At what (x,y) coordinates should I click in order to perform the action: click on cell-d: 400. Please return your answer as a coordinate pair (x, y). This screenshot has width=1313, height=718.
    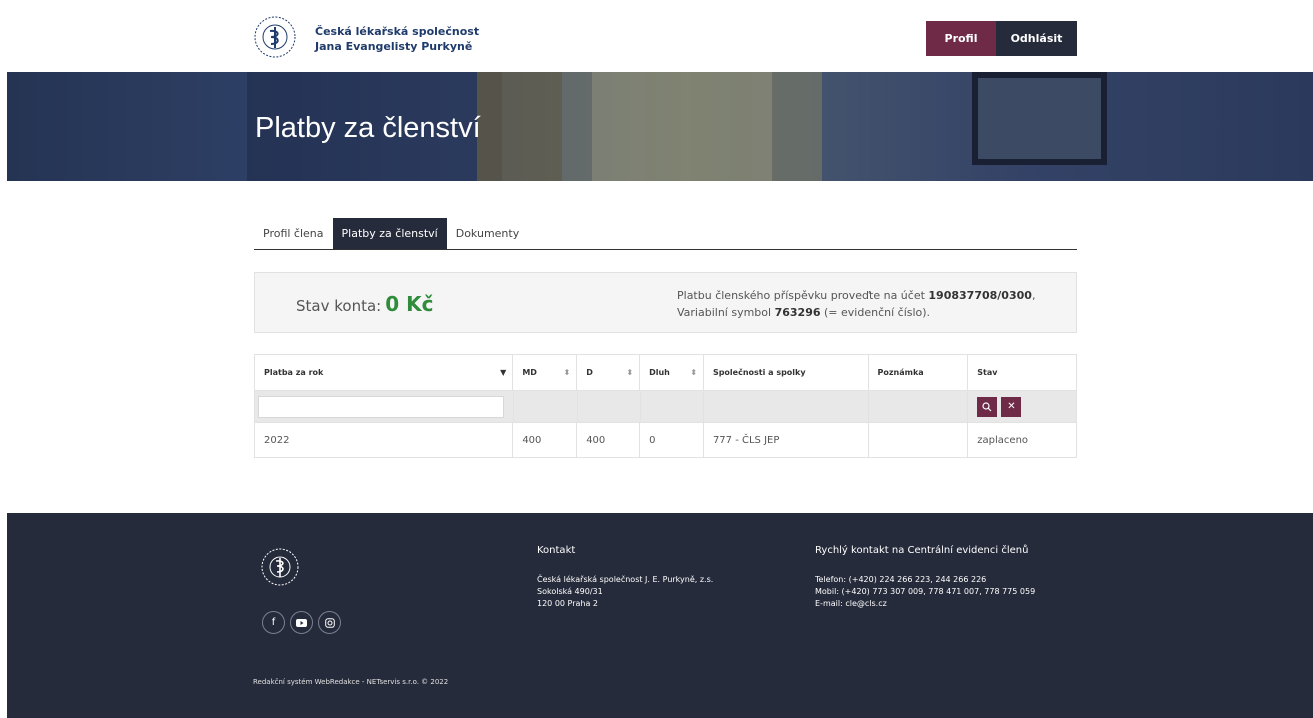
    Looking at the image, I should click on (609, 440).